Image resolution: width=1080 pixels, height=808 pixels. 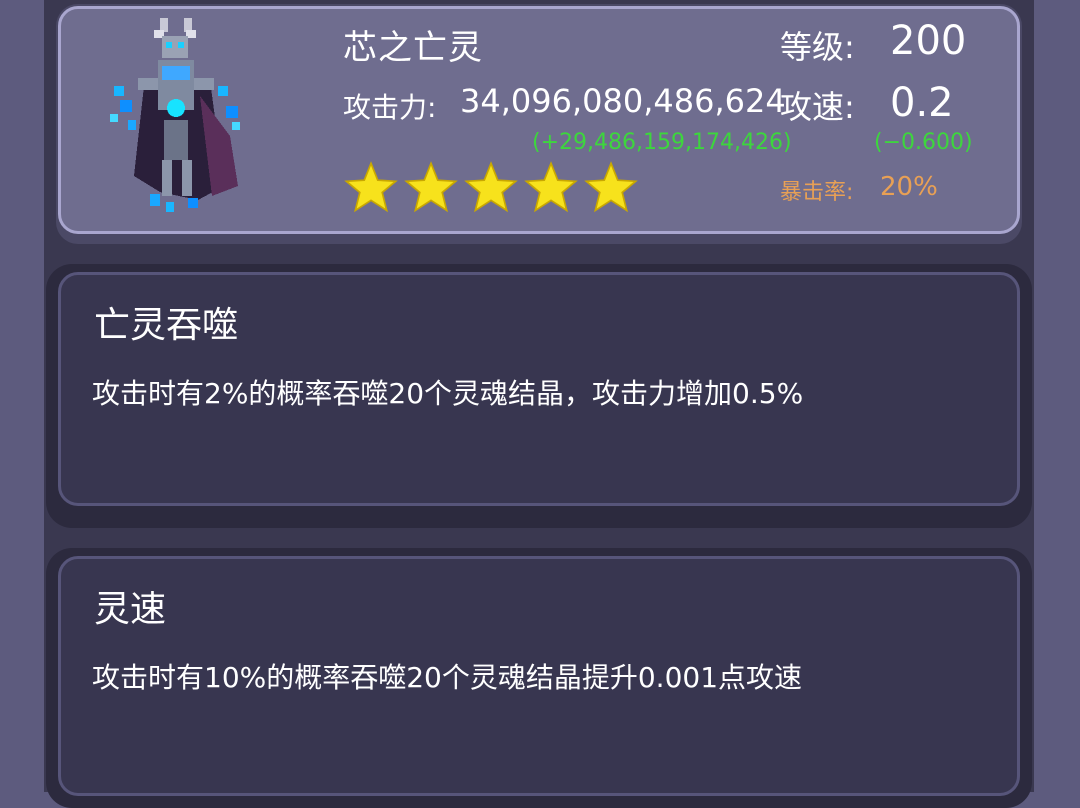 I want to click on attack-label: 攻击力:, so click(x=390, y=107).